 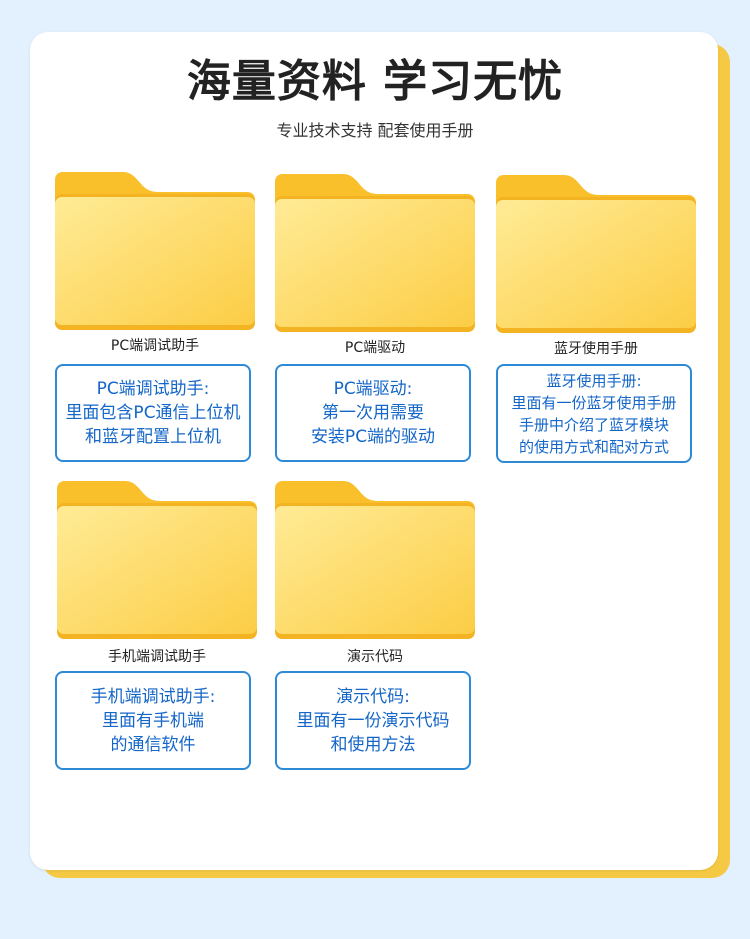 I want to click on page-subtitle: 专业技术支持 配套使用手册, so click(x=375, y=130).